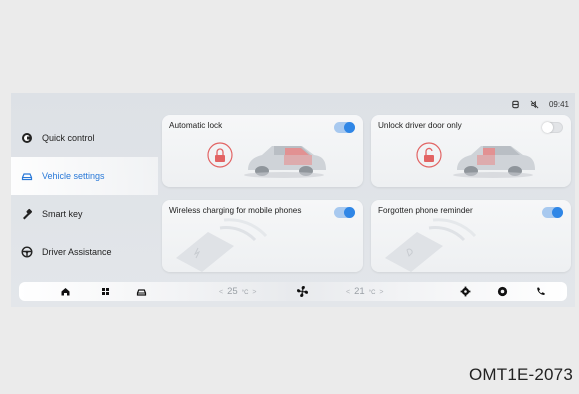  What do you see at coordinates (27, 252) in the screenshot?
I see `driver-assistance-icon` at bounding box center [27, 252].